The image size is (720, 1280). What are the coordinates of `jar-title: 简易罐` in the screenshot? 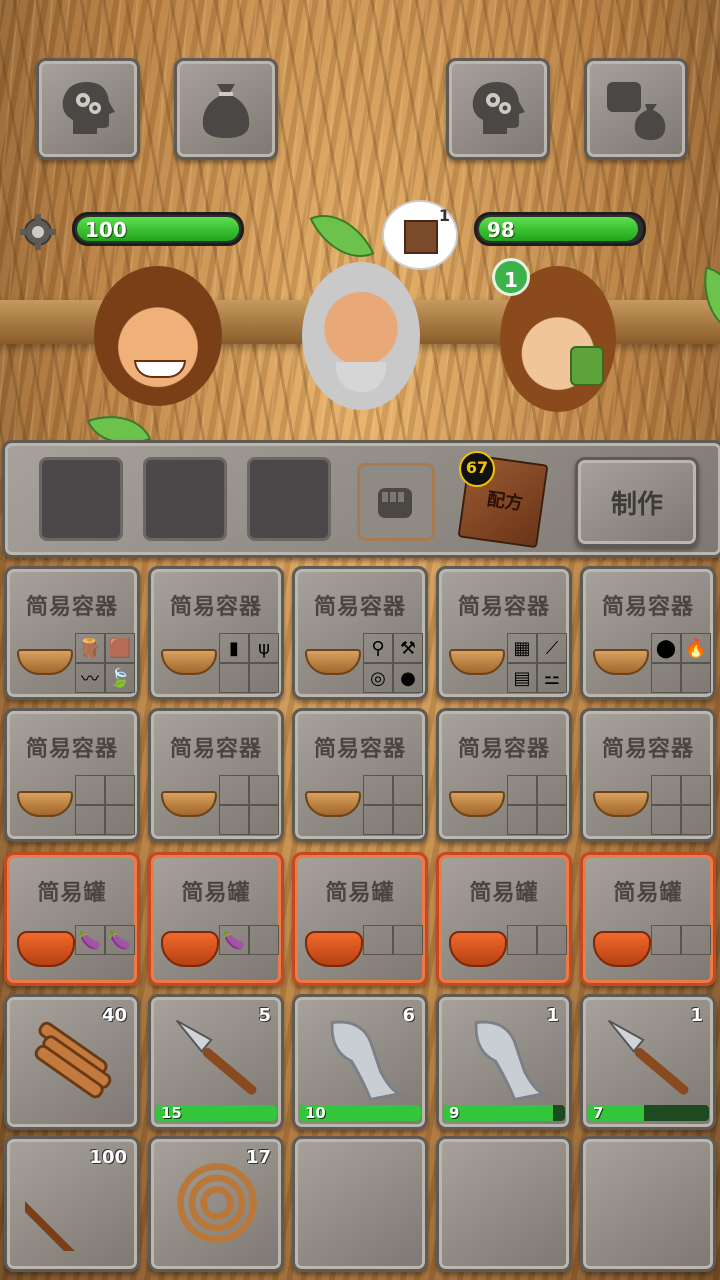 It's located at (216, 893).